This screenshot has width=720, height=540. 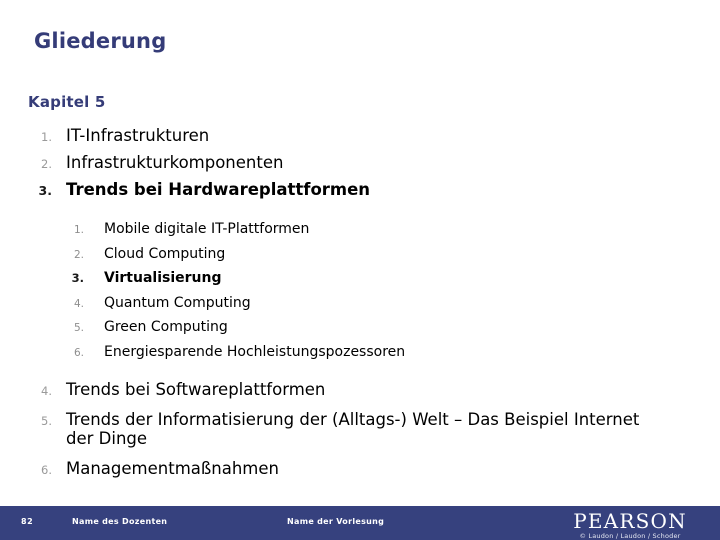 I want to click on footer-lecture-name: Name der Vorlesung, so click(x=336, y=521).